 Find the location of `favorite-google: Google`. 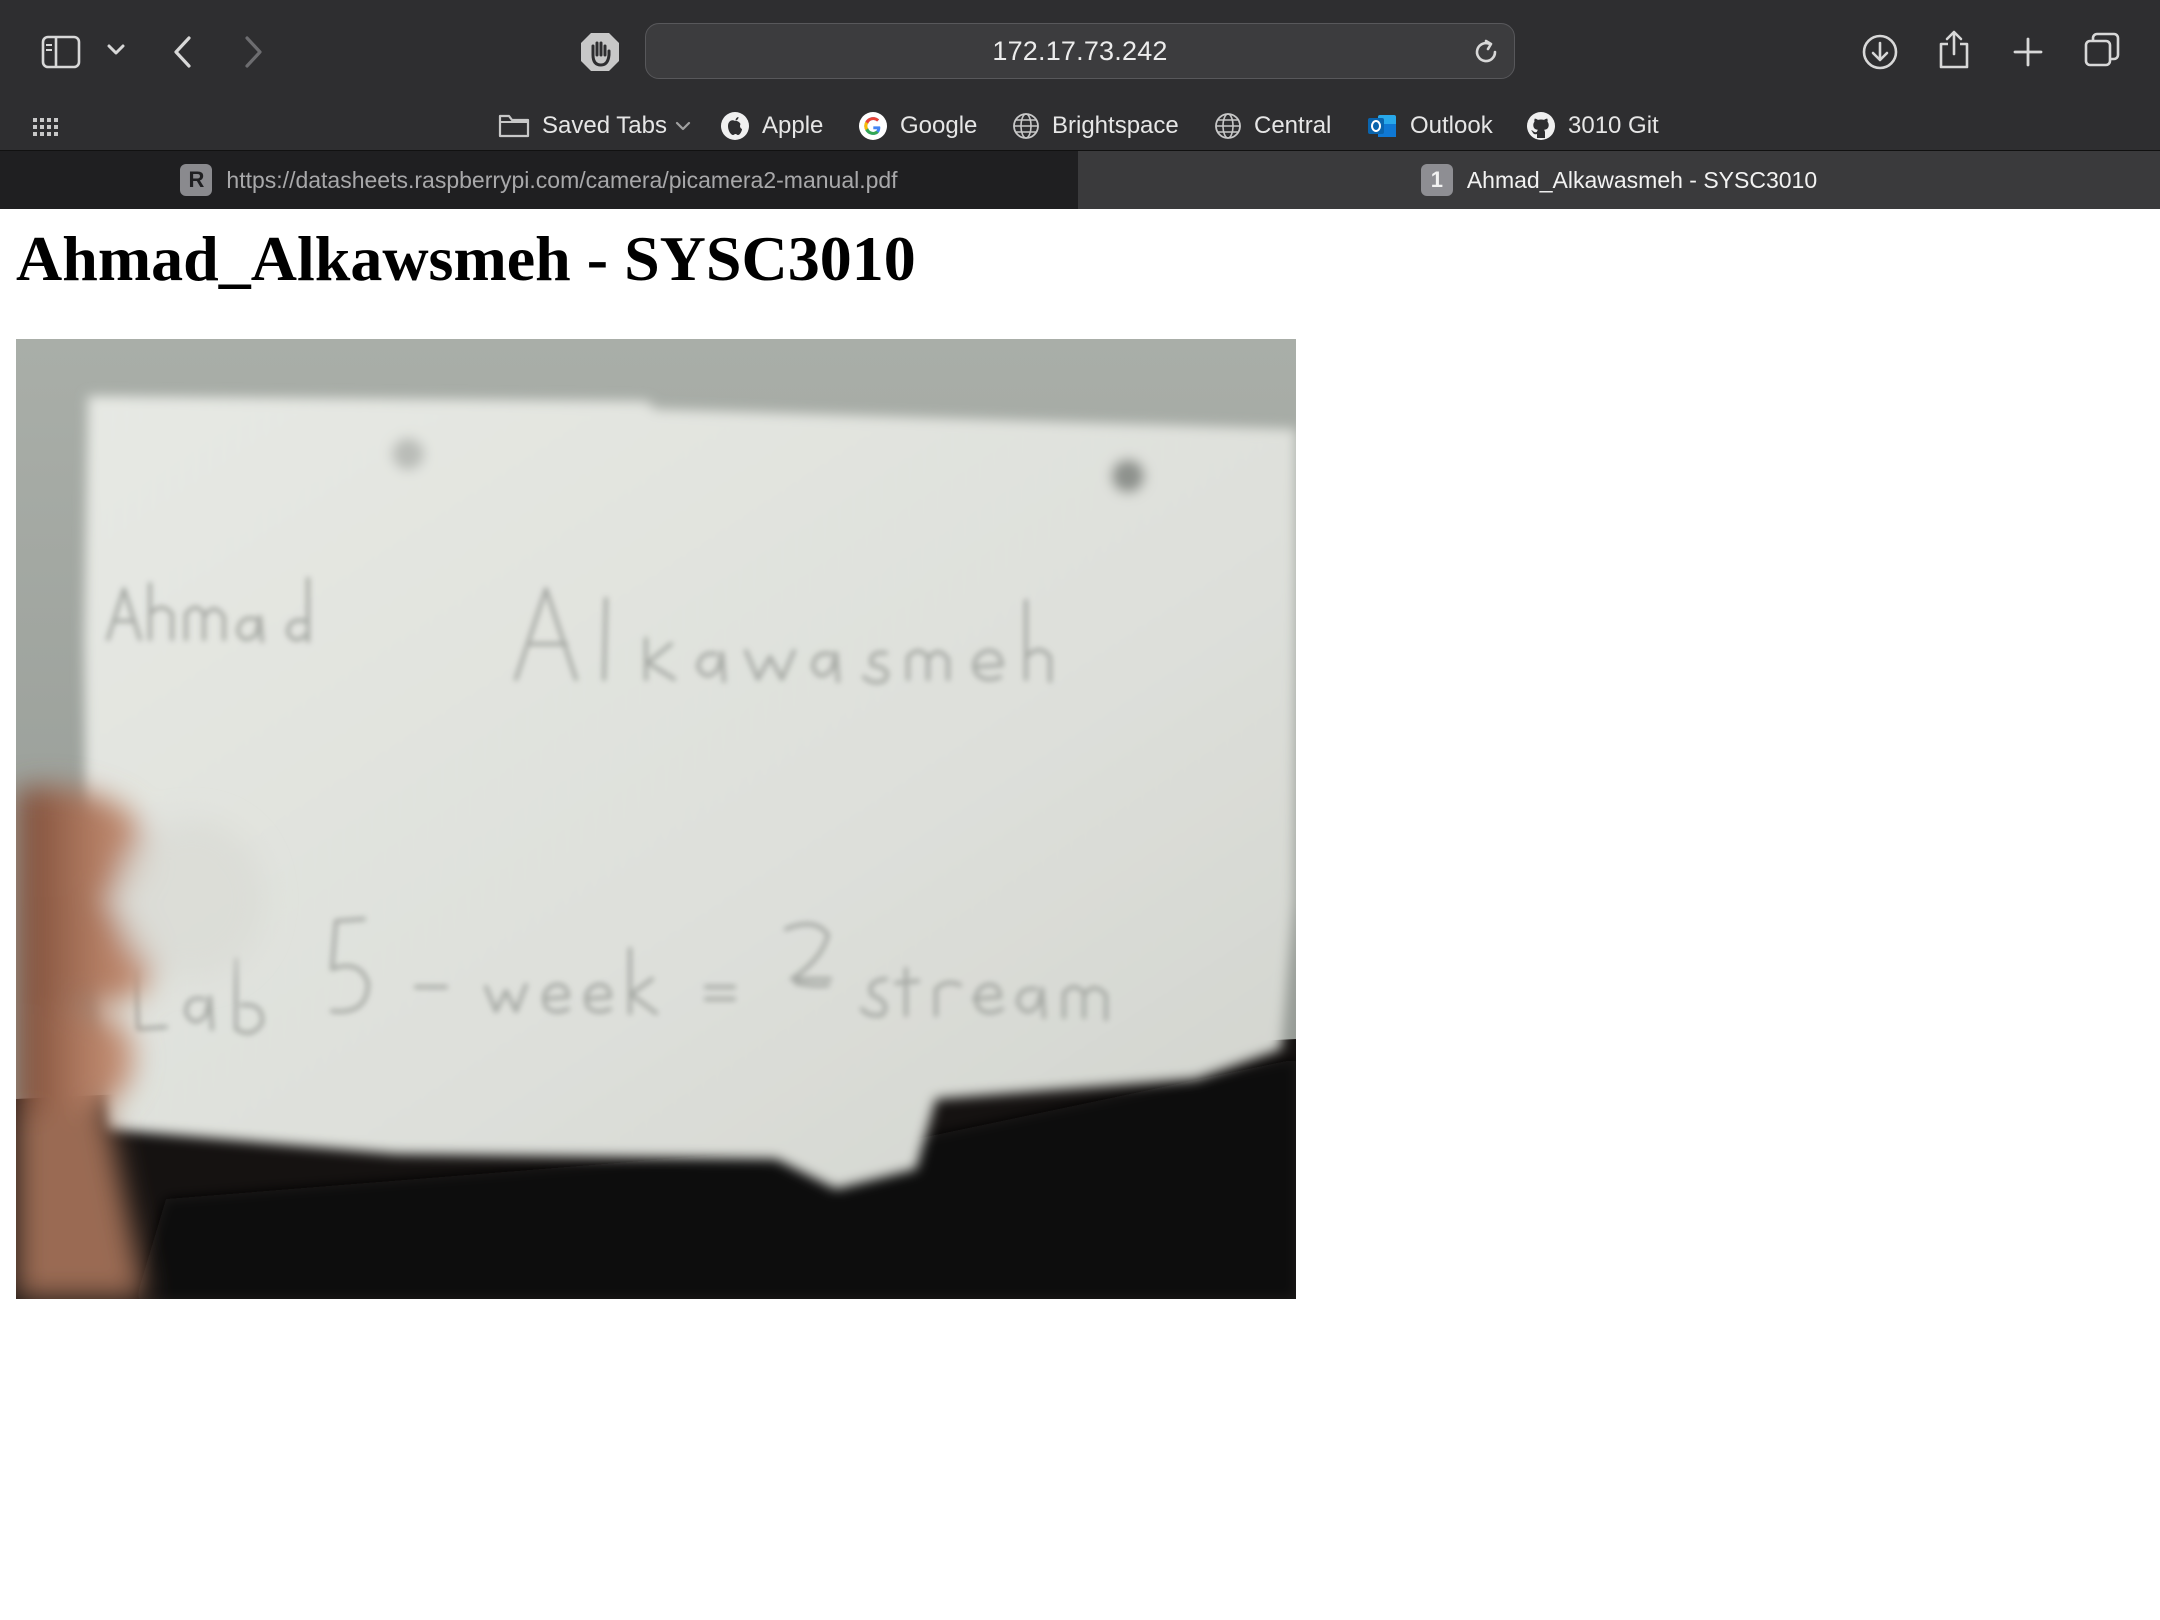

favorite-google: Google is located at coordinates (917, 126).